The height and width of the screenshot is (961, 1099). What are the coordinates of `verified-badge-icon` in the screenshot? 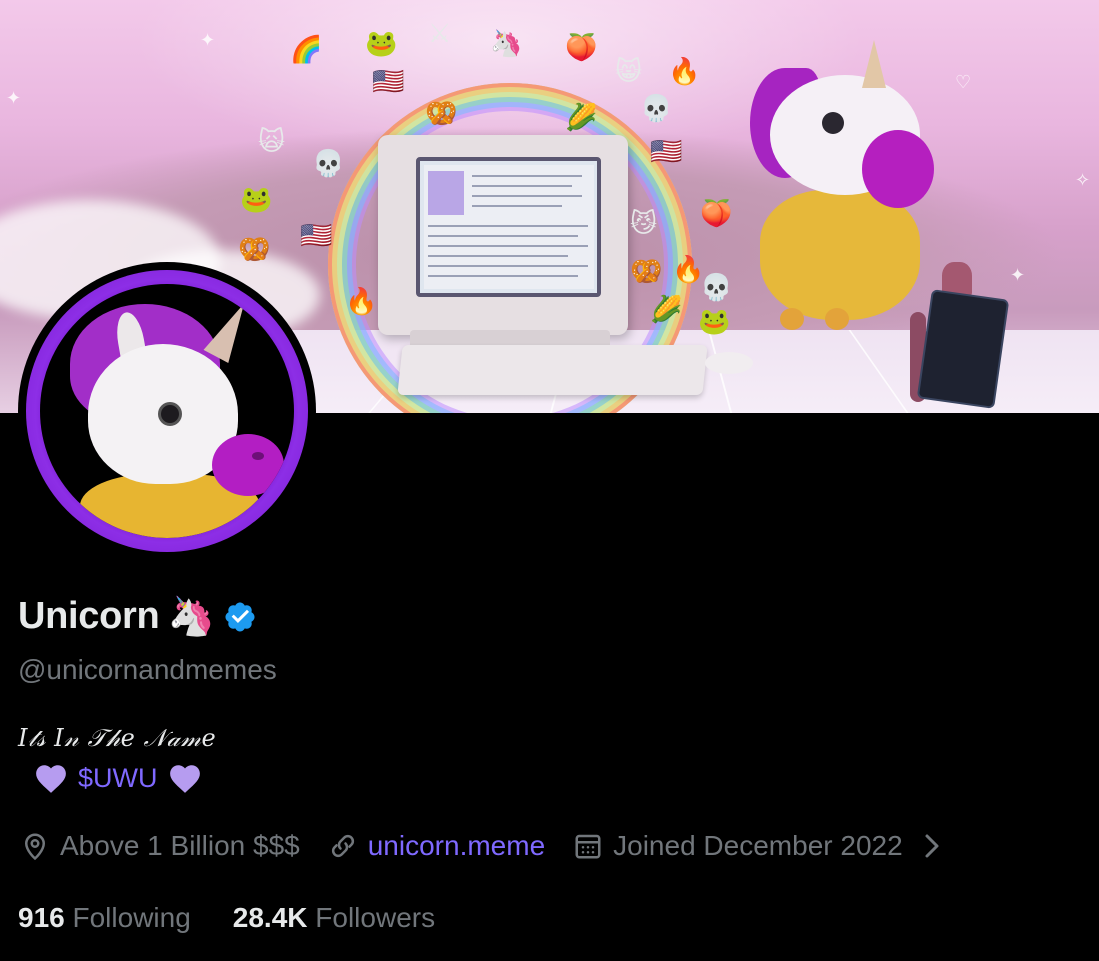 It's located at (240, 617).